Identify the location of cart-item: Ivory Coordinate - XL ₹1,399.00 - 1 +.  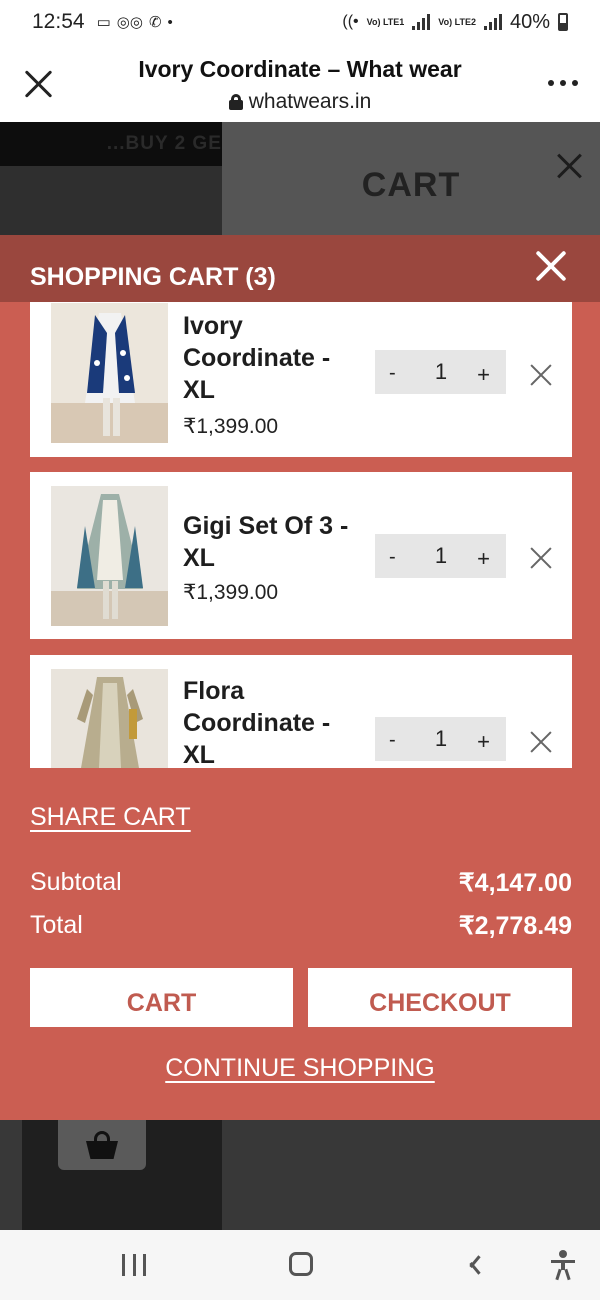
(301, 379).